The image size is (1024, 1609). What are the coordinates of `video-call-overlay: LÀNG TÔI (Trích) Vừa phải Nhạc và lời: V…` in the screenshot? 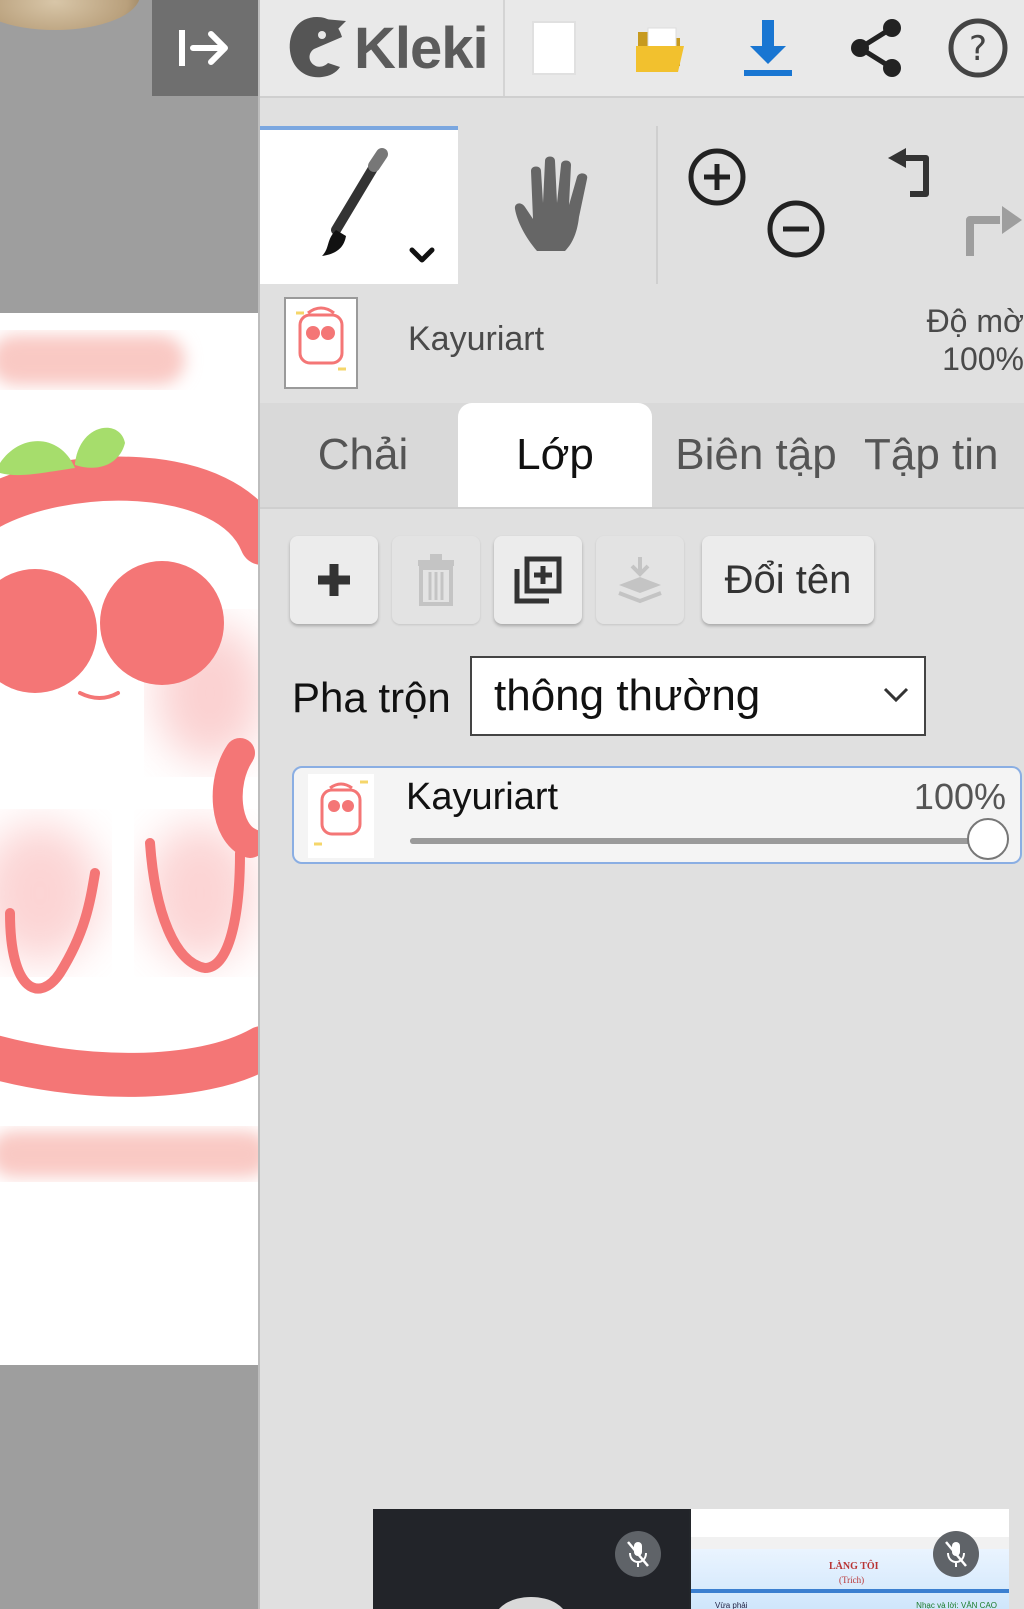 It's located at (691, 1559).